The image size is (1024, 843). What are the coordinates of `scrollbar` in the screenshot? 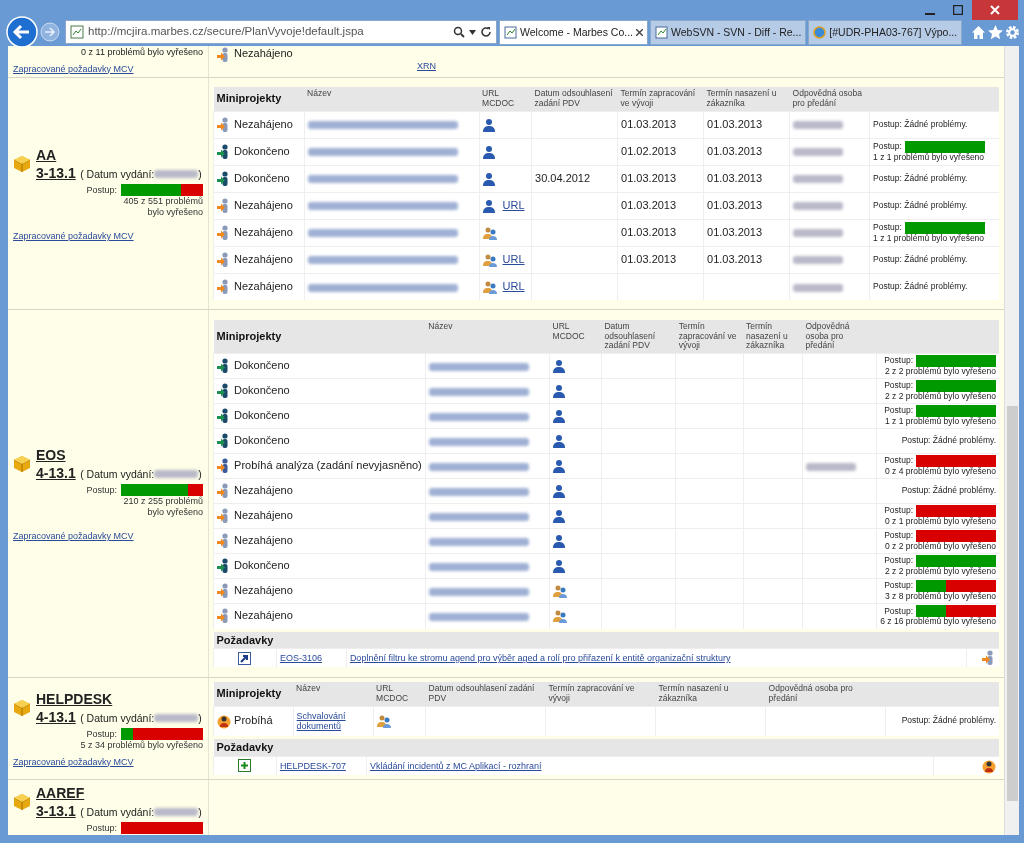 It's located at (1011, 440).